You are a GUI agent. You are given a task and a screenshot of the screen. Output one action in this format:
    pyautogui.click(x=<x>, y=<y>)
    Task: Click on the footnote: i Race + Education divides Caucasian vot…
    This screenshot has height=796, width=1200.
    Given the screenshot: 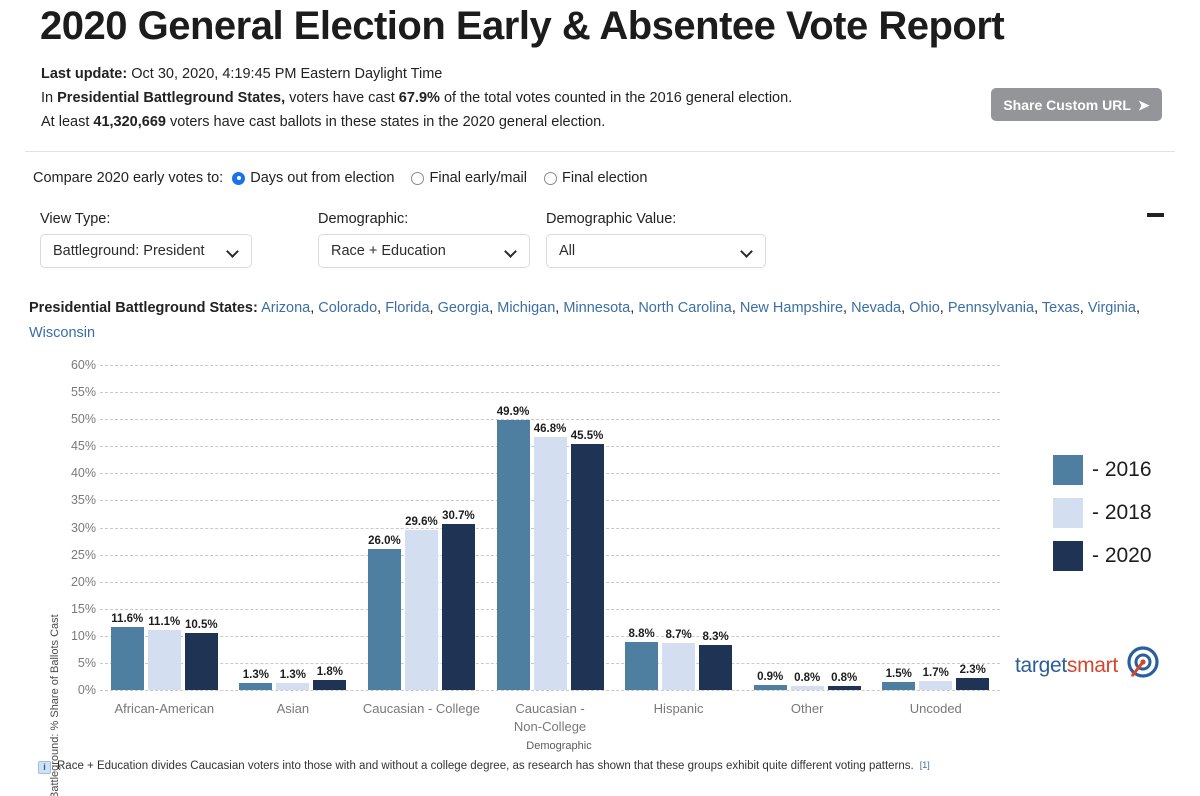 What is the action you would take?
    pyautogui.click(x=484, y=767)
    